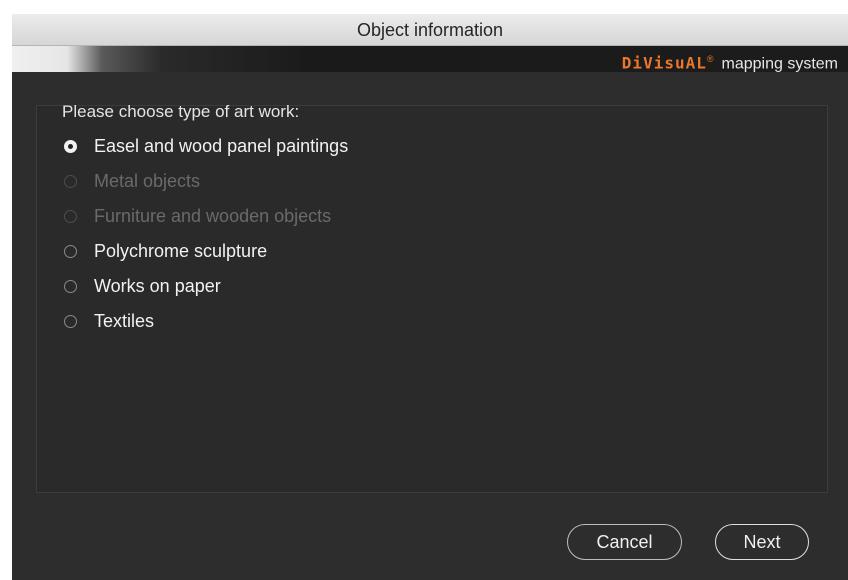 The height and width of the screenshot is (580, 848). Describe the element at coordinates (780, 63) in the screenshot. I see `brand-tagline: mapping system` at that location.